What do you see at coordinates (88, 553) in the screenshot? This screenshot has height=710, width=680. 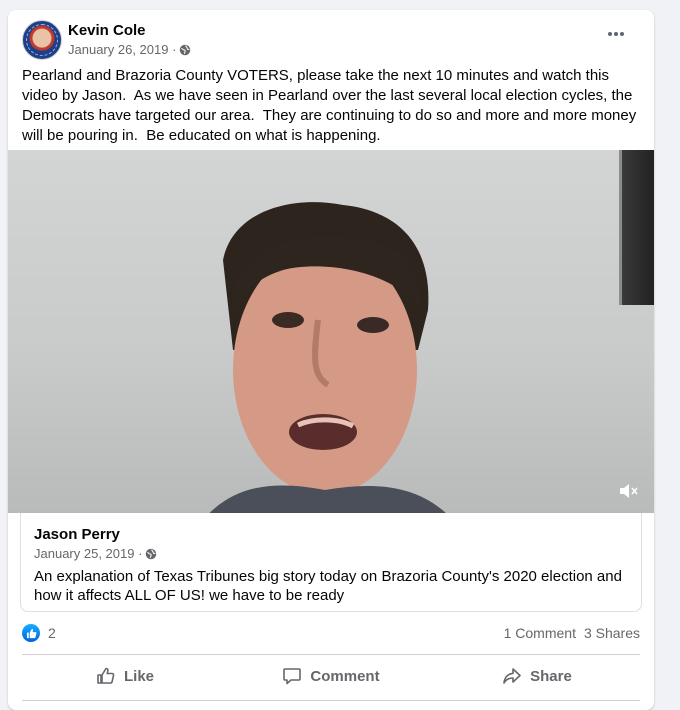 I see `shared-post-date: January 25, 2019 ·` at bounding box center [88, 553].